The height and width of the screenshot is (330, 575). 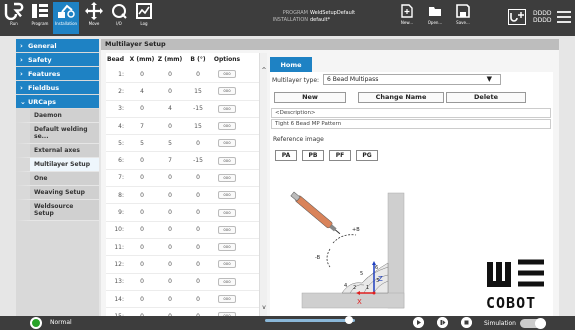 I want to click on table-scrollbar: ^ v, so click(x=263, y=185).